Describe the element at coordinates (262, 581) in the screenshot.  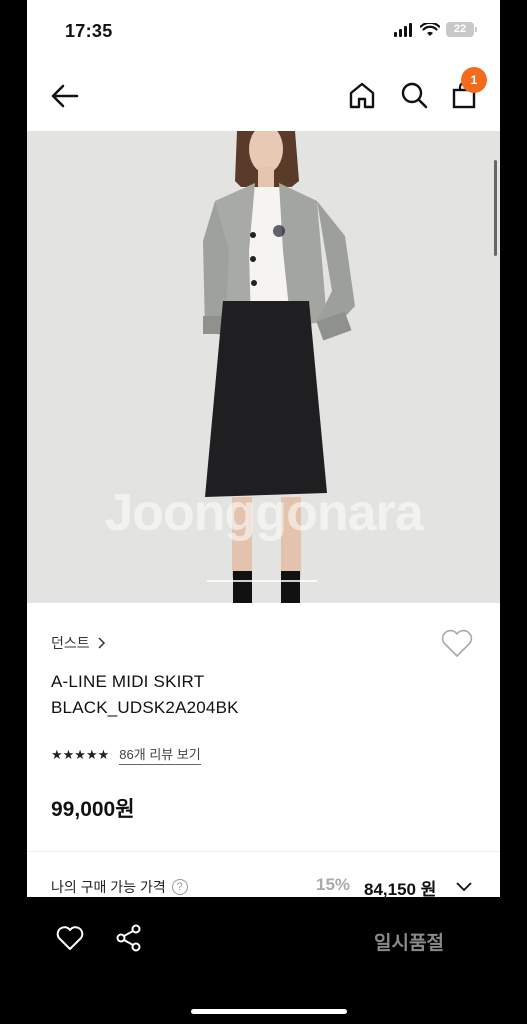
I see `image-pager-indicator` at that location.